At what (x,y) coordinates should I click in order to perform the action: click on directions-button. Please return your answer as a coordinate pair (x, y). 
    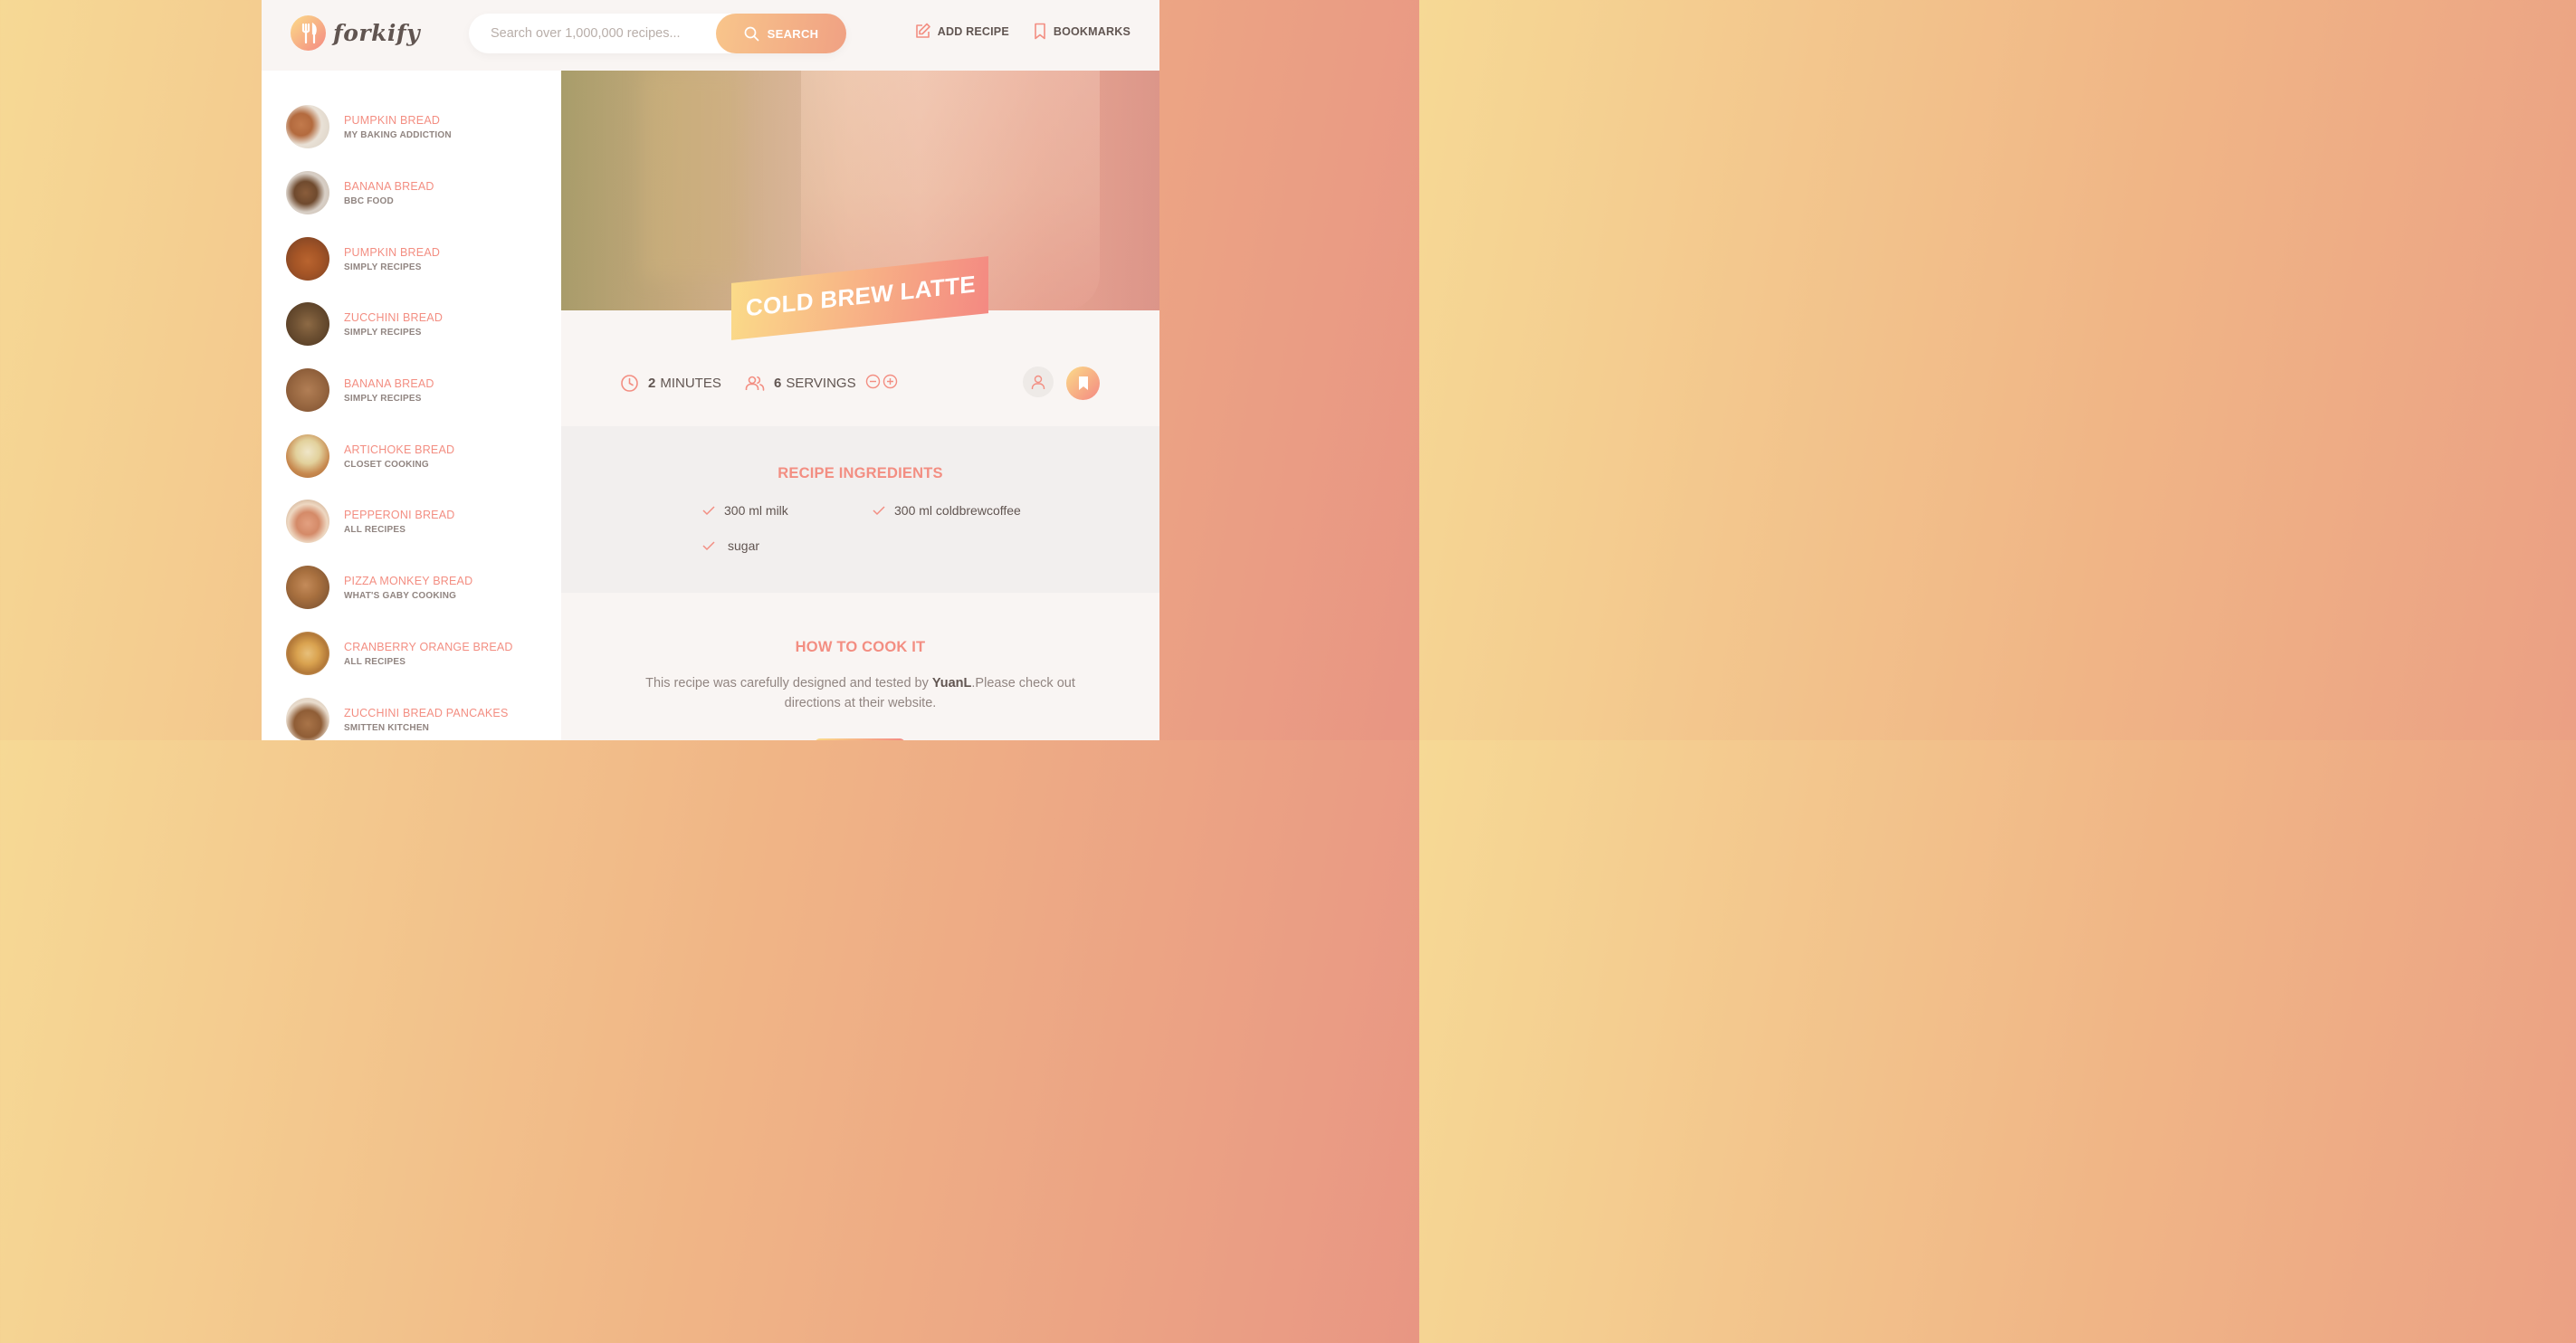
    Looking at the image, I should click on (860, 739).